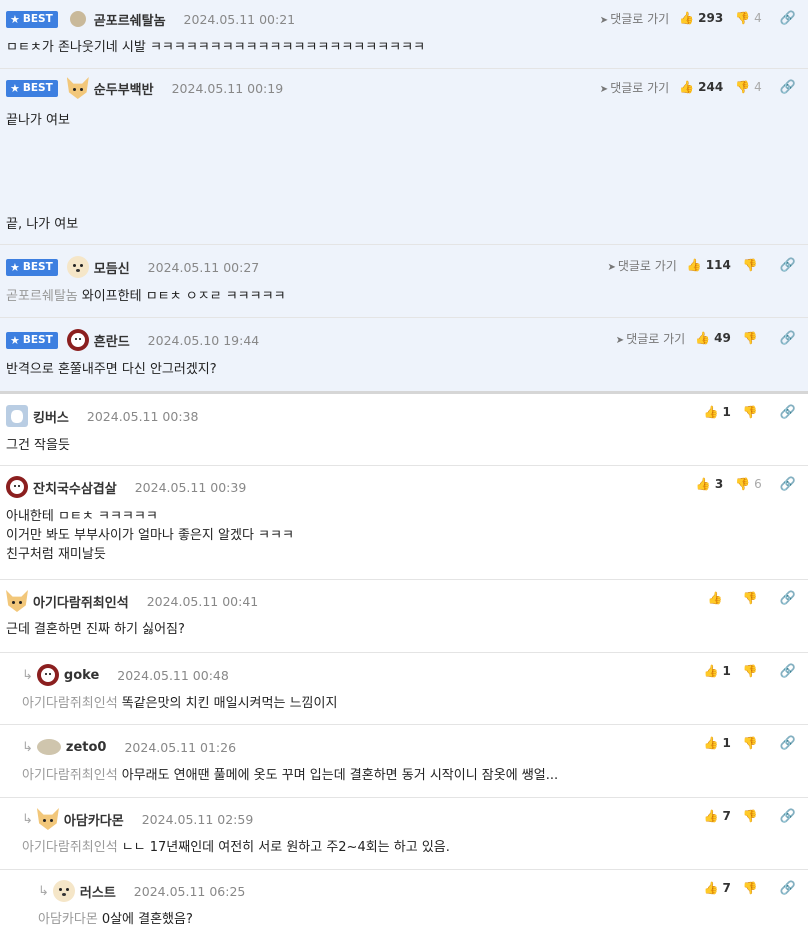  Describe the element at coordinates (719, 484) in the screenshot. I see `like-count: 3` at that location.